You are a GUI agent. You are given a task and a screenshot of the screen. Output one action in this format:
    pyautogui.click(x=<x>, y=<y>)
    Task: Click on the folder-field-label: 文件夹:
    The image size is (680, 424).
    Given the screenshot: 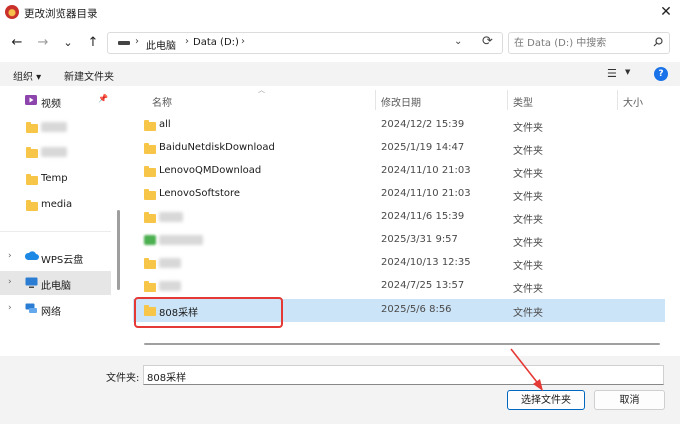 What is the action you would take?
    pyautogui.click(x=123, y=378)
    